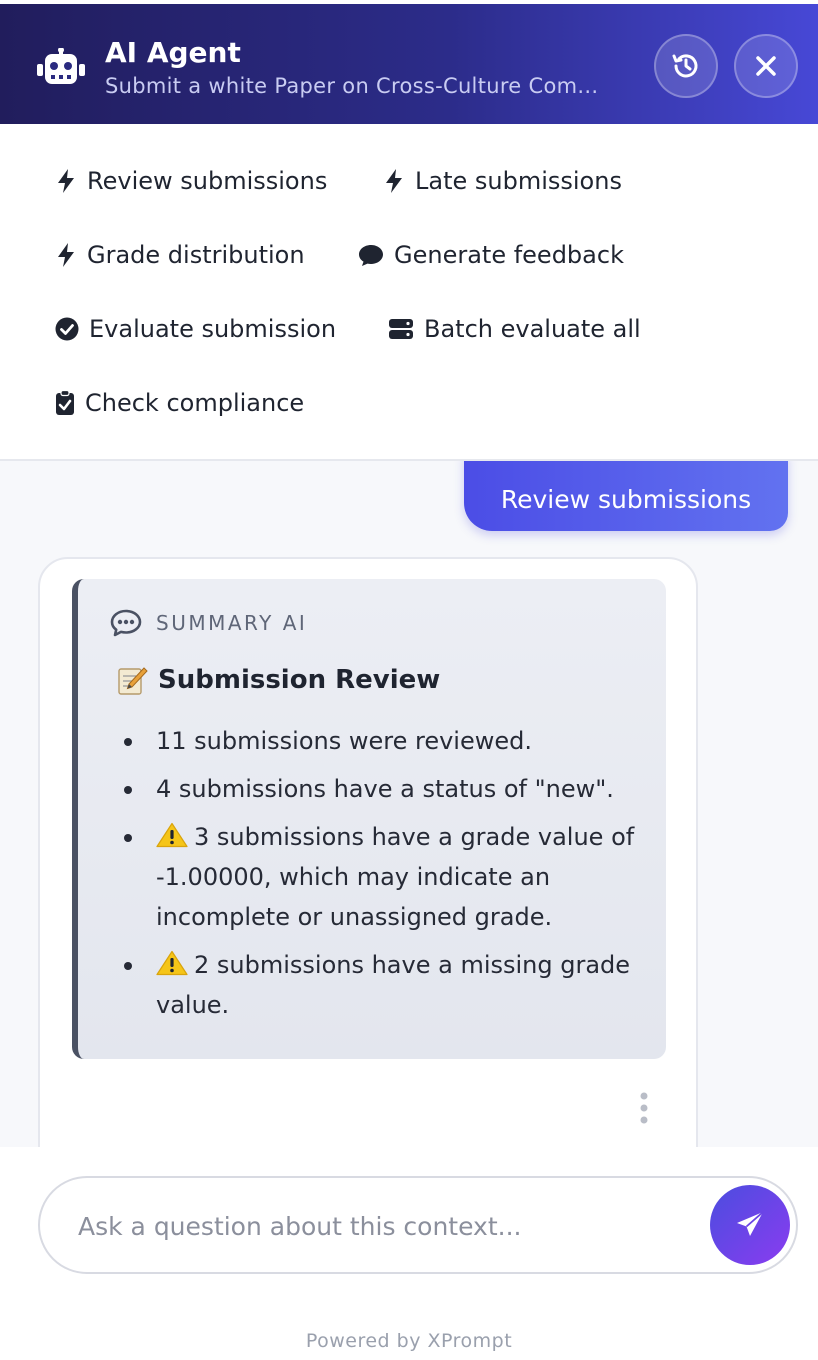 The width and height of the screenshot is (818, 1360). What do you see at coordinates (626, 496) in the screenshot?
I see `user-message-bubble: Review submissions` at bounding box center [626, 496].